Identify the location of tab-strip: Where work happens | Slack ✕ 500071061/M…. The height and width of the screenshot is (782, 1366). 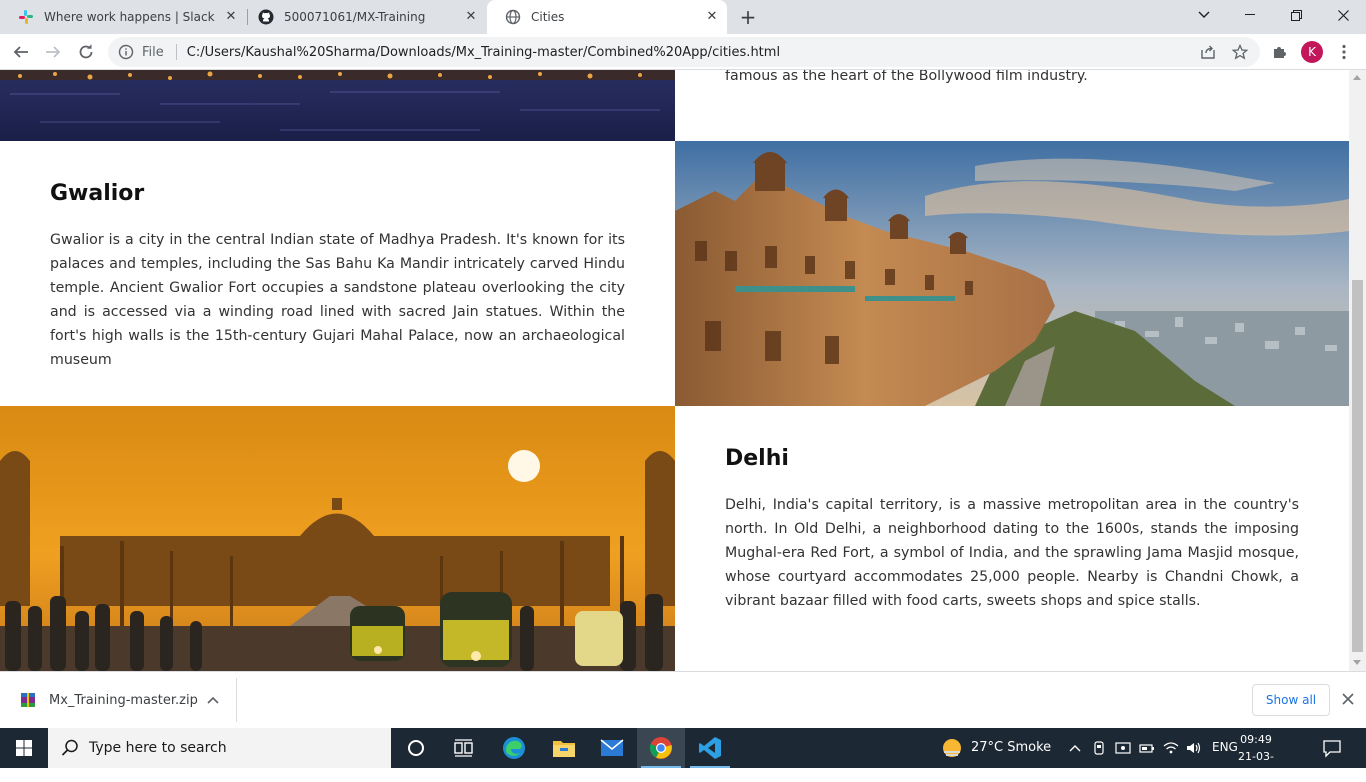
(683, 17).